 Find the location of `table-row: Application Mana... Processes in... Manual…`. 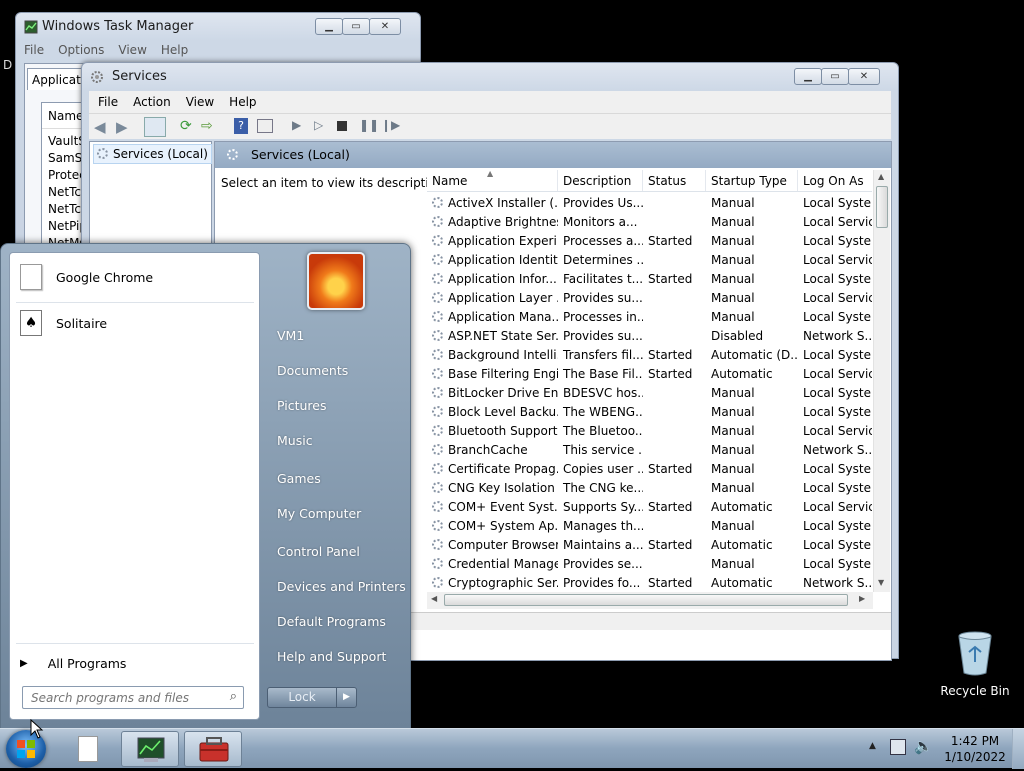

table-row: Application Mana... Processes in... Manual… is located at coordinates (649, 316).